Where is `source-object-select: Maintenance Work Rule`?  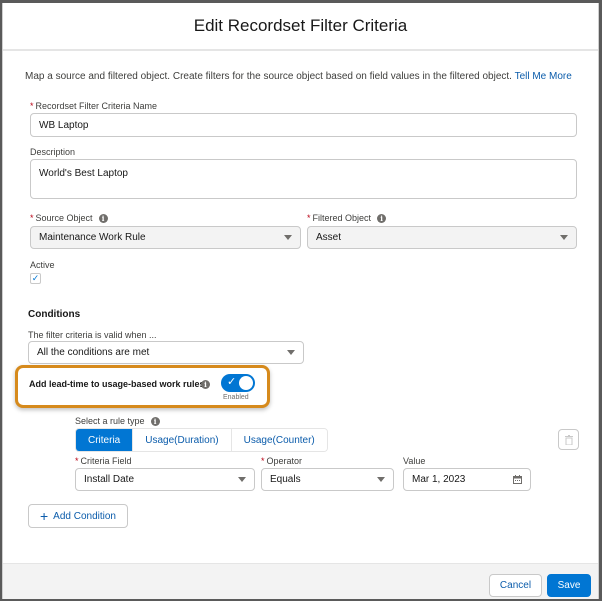
source-object-select: Maintenance Work Rule is located at coordinates (165, 237).